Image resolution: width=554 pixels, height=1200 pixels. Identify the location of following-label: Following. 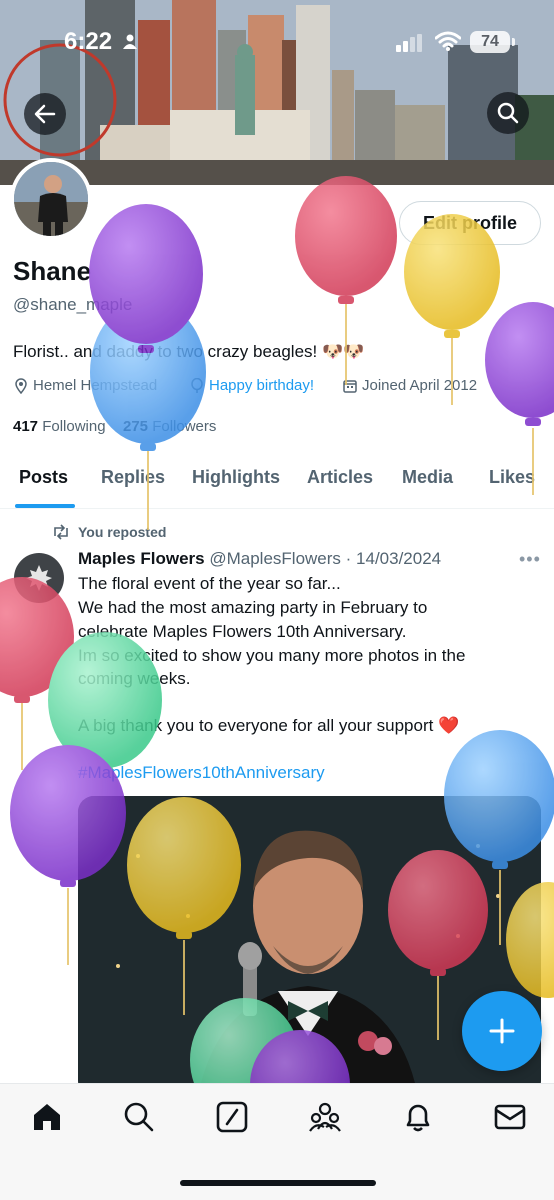
(74, 426).